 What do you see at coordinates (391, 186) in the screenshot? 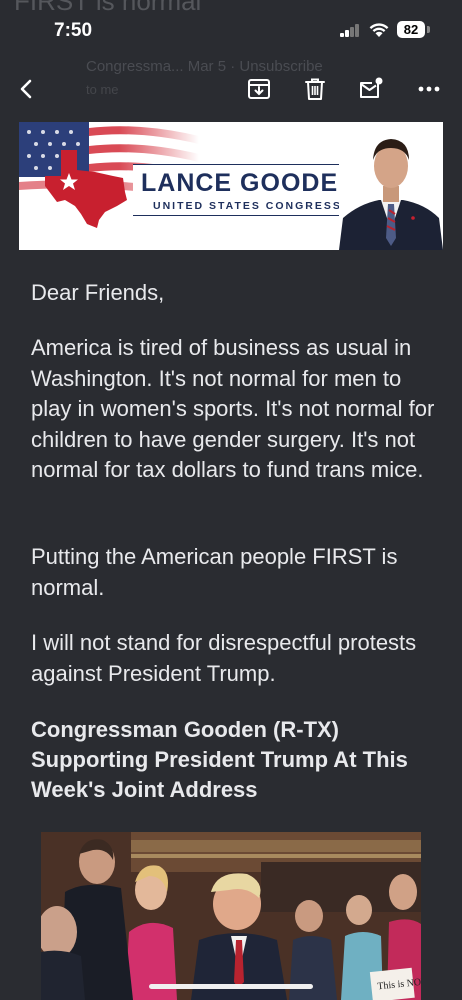
I see `congressman-portrait` at bounding box center [391, 186].